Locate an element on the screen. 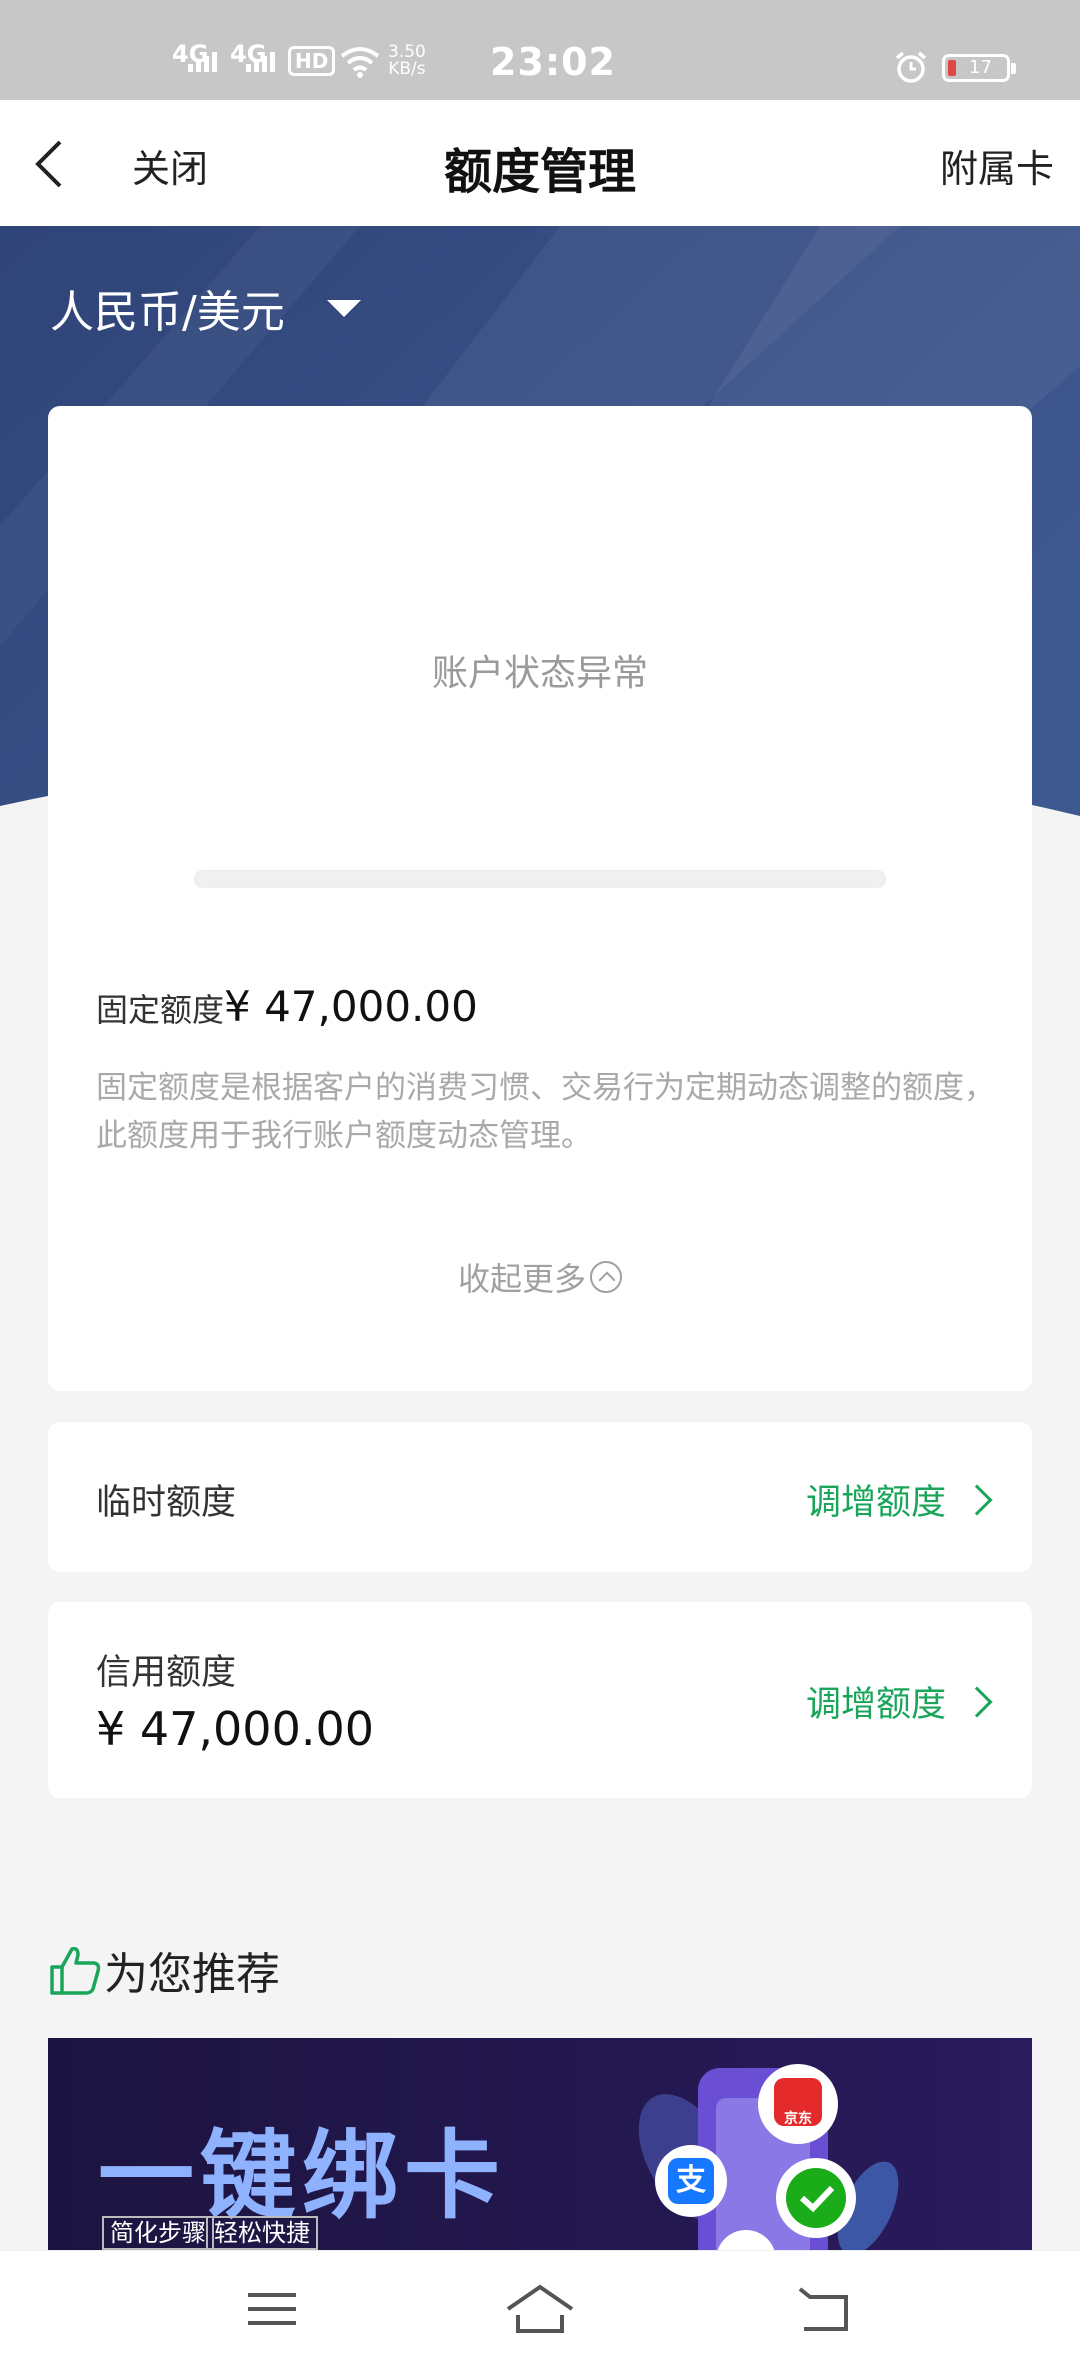 Image resolution: width=1080 pixels, height=2376 pixels. thumbs-up-icon is located at coordinates (75, 1970).